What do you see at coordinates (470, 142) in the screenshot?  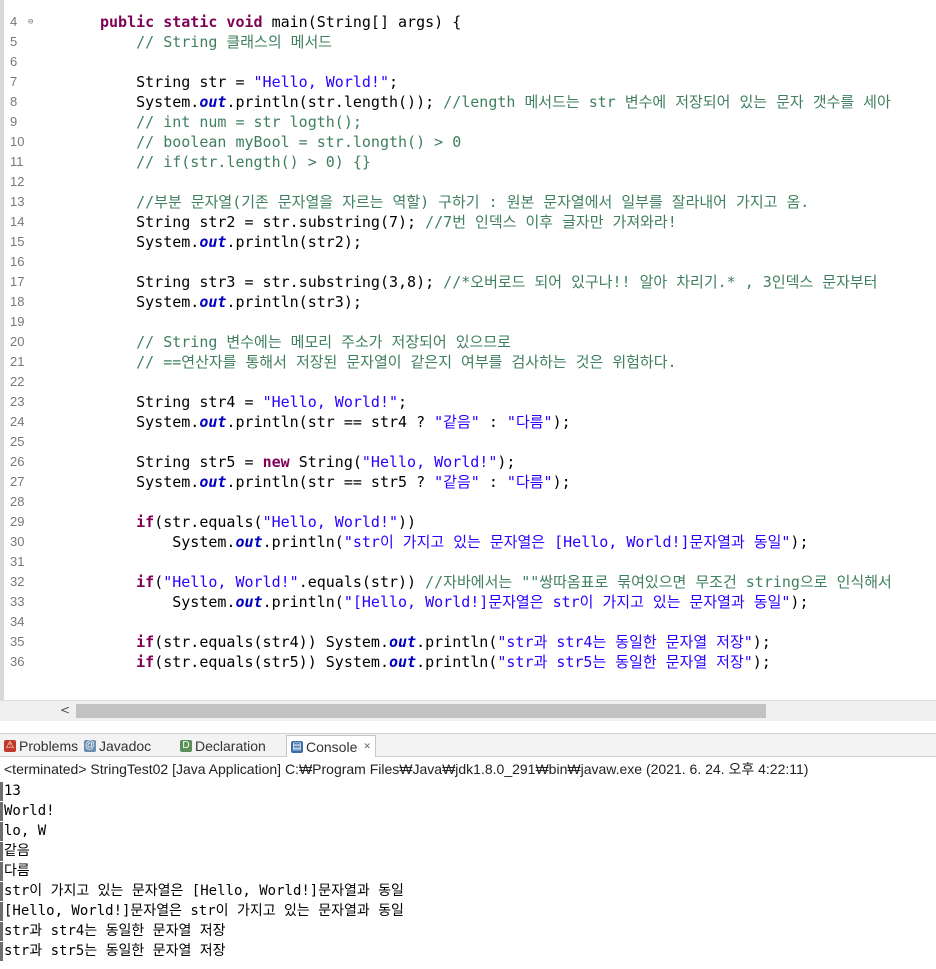 I see `code-line: 10 // boolean myBool = str.longth() > 0` at bounding box center [470, 142].